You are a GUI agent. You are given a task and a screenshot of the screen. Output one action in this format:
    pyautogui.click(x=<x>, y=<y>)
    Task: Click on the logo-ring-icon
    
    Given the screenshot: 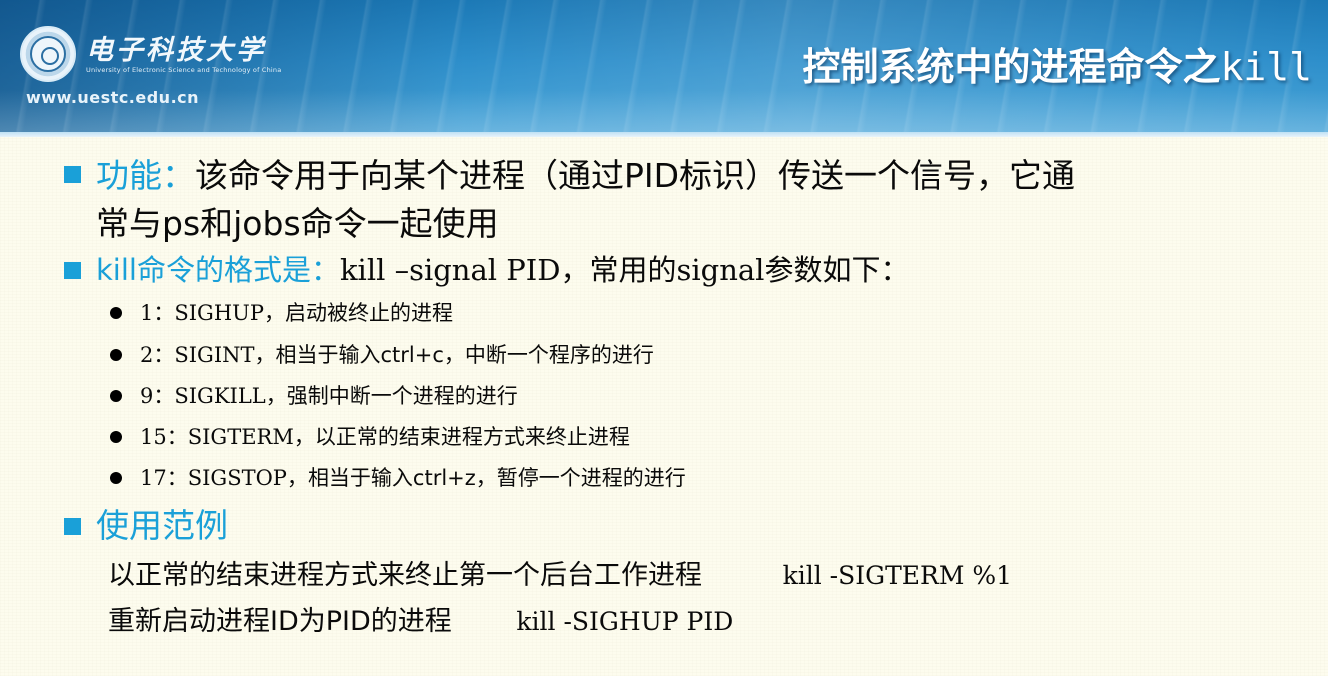 What is the action you would take?
    pyautogui.click(x=48, y=54)
    